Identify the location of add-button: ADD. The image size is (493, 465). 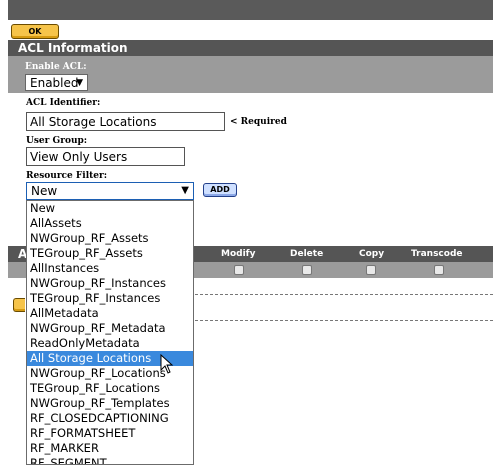
(220, 190).